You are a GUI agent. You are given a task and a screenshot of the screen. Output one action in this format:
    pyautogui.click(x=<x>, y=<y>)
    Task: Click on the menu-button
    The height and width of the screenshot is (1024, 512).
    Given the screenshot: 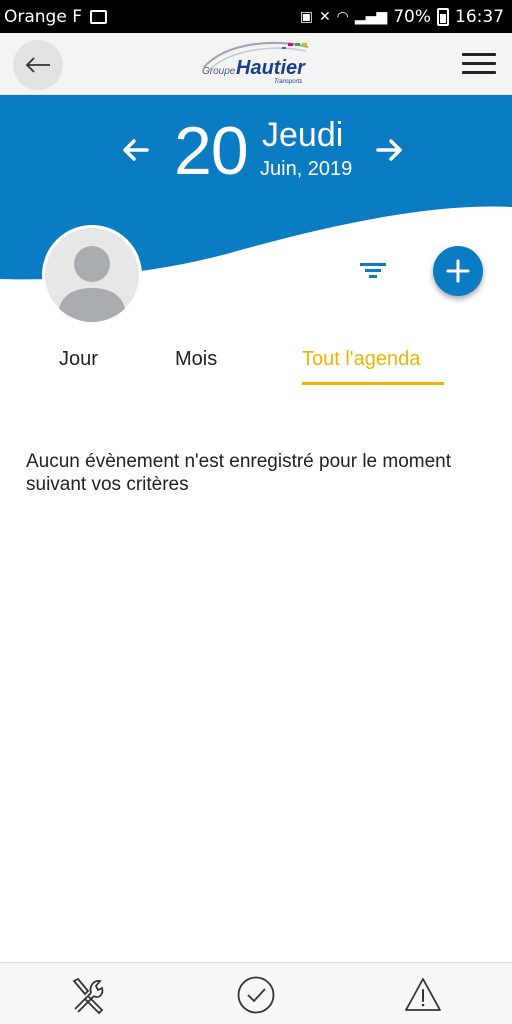 What is the action you would take?
    pyautogui.click(x=479, y=65)
    